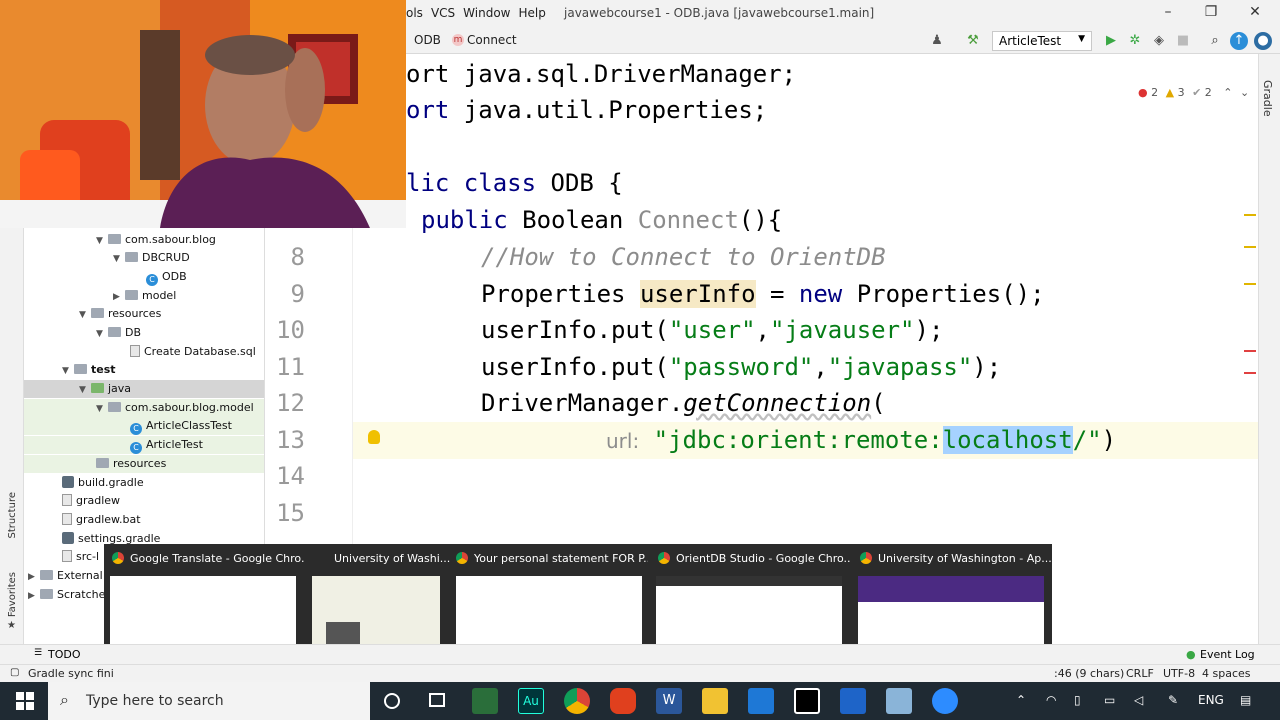  Describe the element at coordinates (1168, 12) in the screenshot. I see `minimize-icon: –` at that location.